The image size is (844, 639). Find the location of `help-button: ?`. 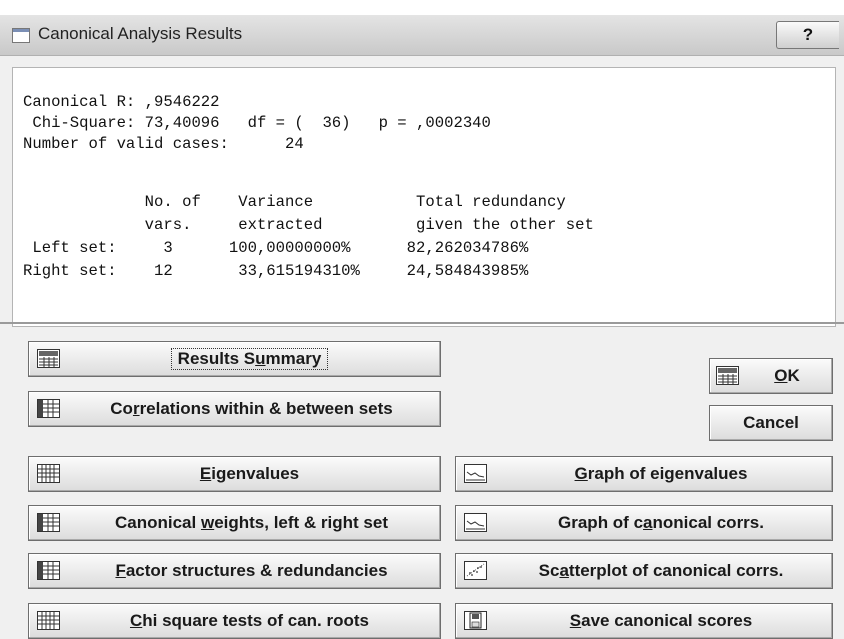

help-button: ? is located at coordinates (807, 35).